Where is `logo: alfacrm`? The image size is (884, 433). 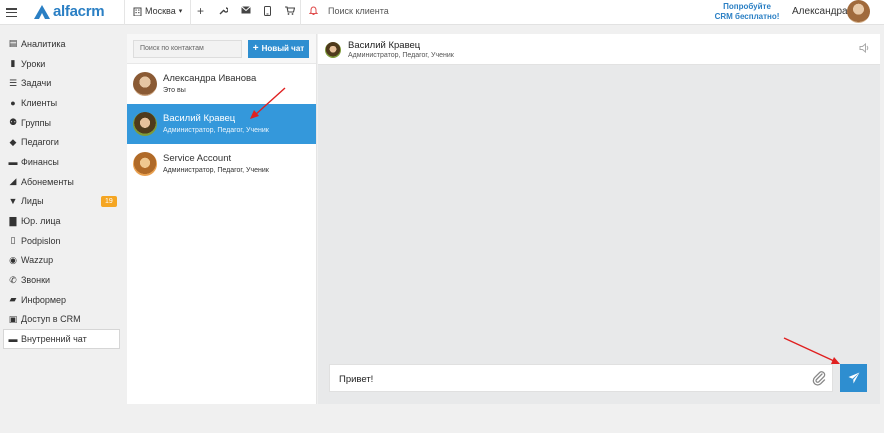 logo: alfacrm is located at coordinates (69, 11).